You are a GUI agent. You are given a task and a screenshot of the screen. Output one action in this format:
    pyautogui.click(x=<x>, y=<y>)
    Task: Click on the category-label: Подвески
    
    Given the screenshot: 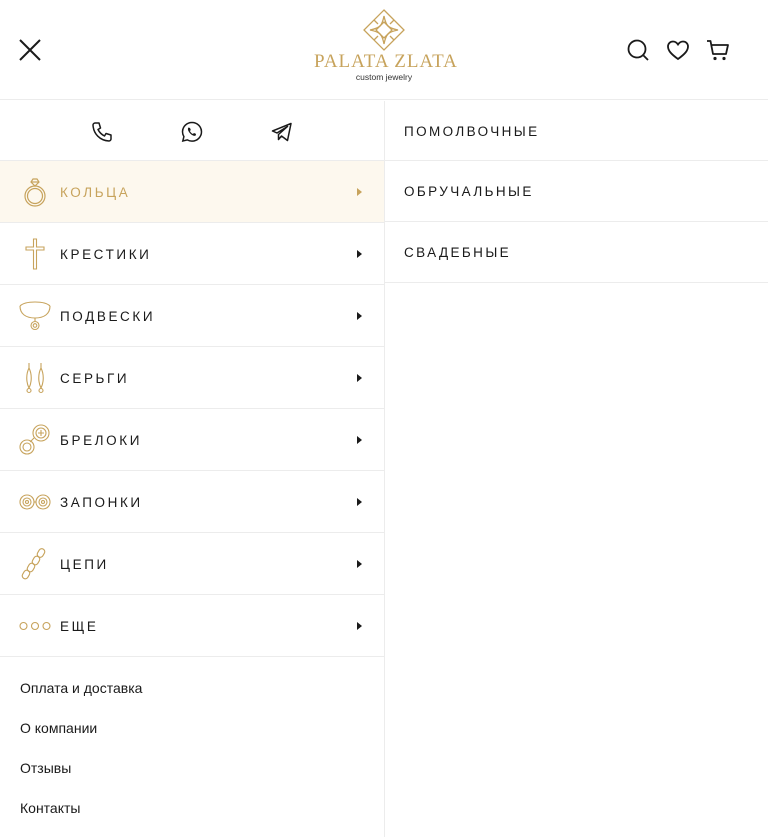 What is the action you would take?
    pyautogui.click(x=108, y=316)
    